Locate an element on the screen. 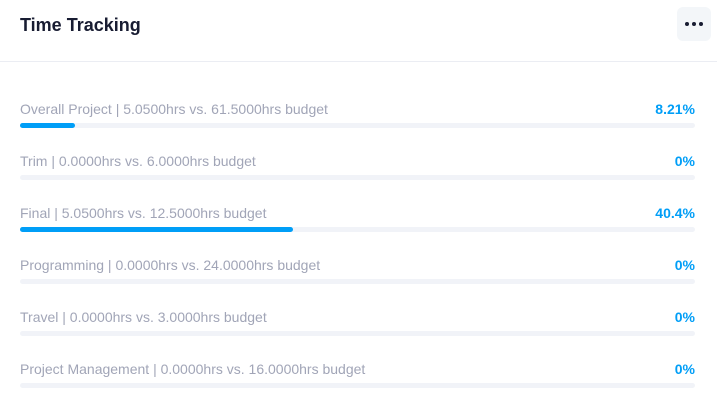 This screenshot has height=408, width=717. row-label: Travel | 0.0000hrs vs. 3.0000hrs budget is located at coordinates (143, 317).